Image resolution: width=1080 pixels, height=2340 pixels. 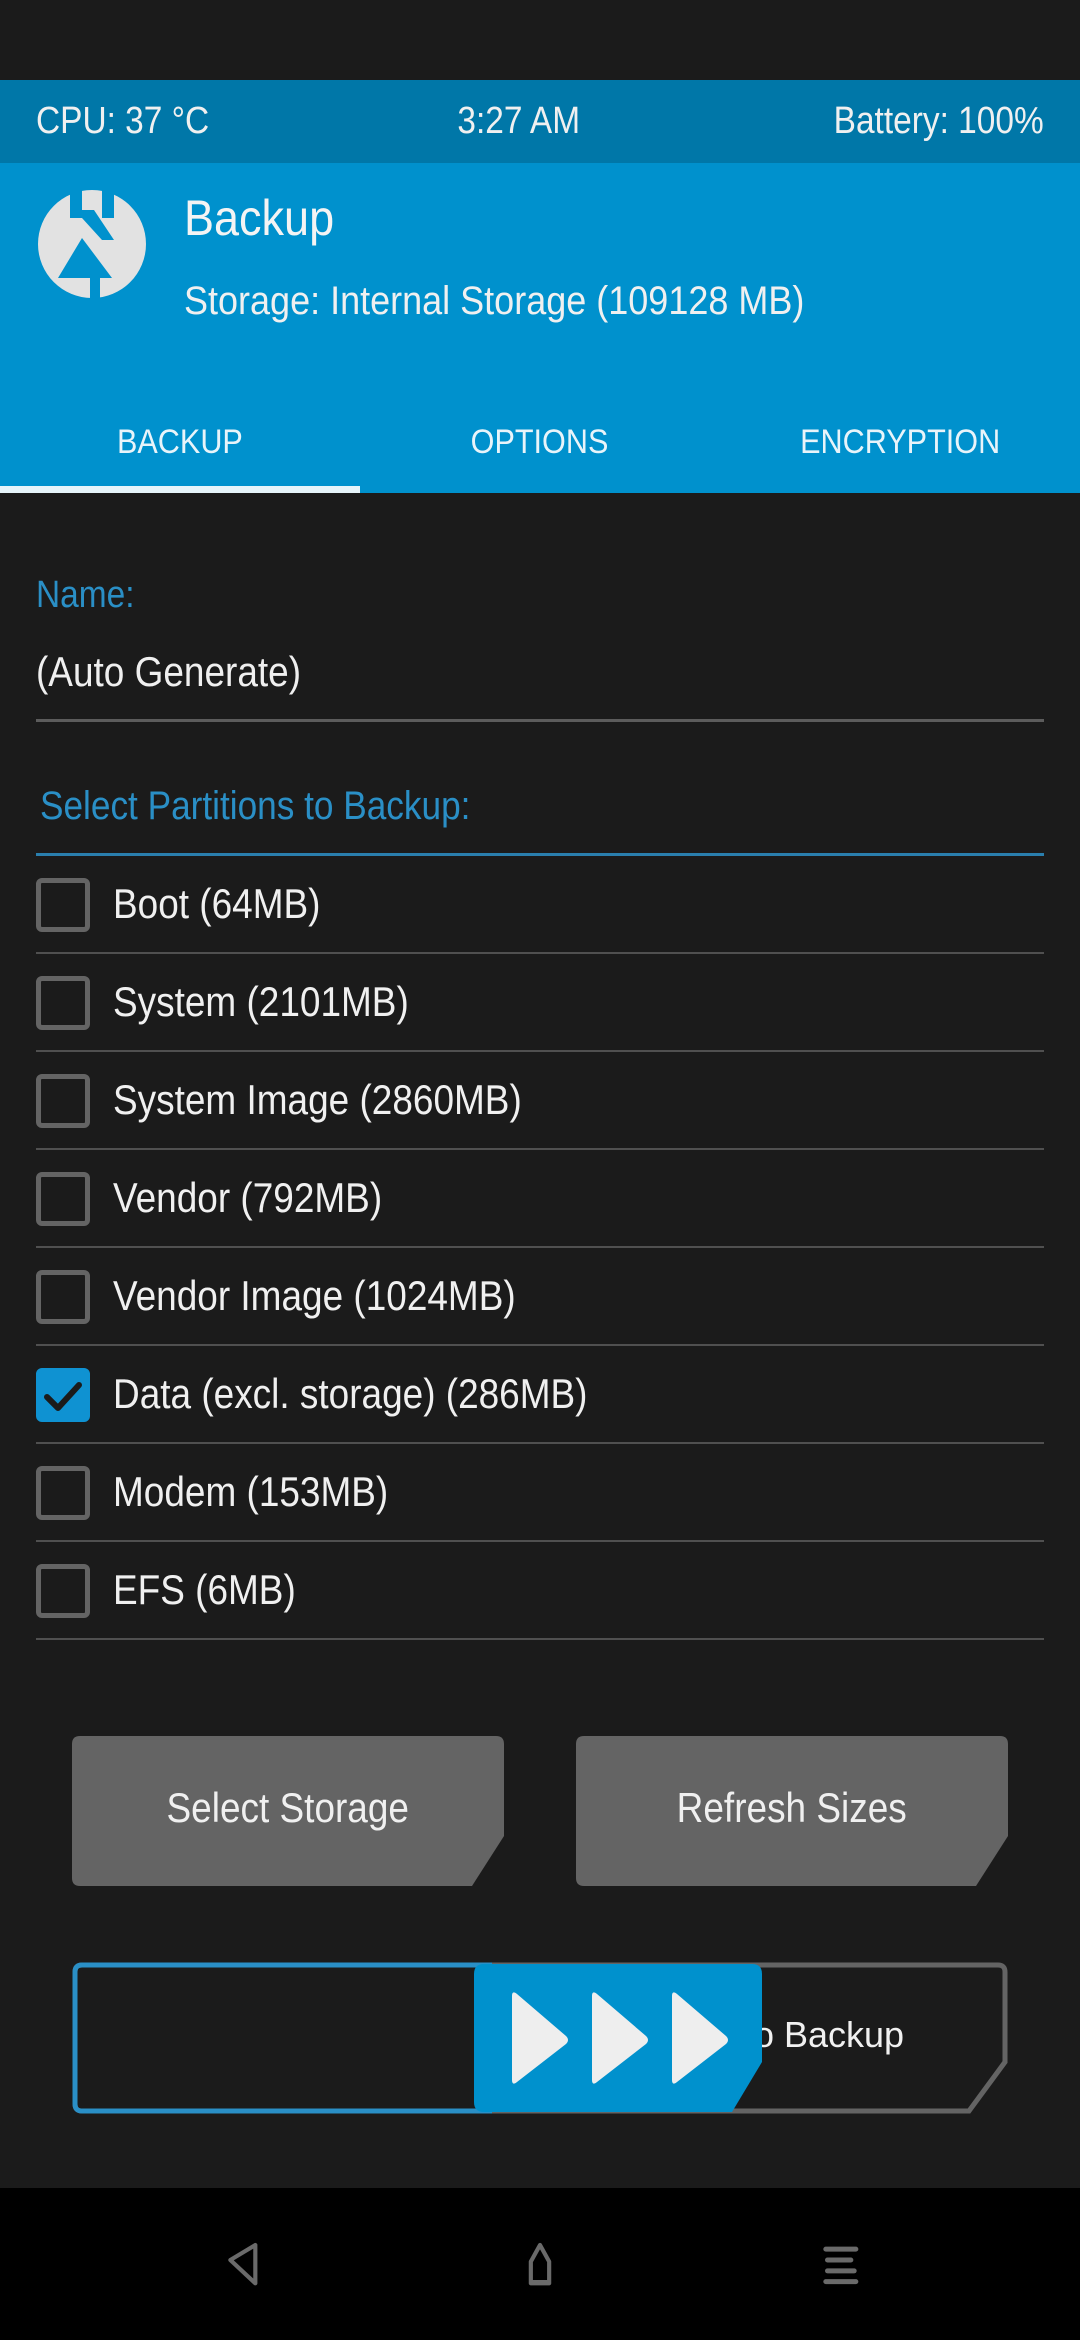 I want to click on home-icon, so click(x=540, y=2265).